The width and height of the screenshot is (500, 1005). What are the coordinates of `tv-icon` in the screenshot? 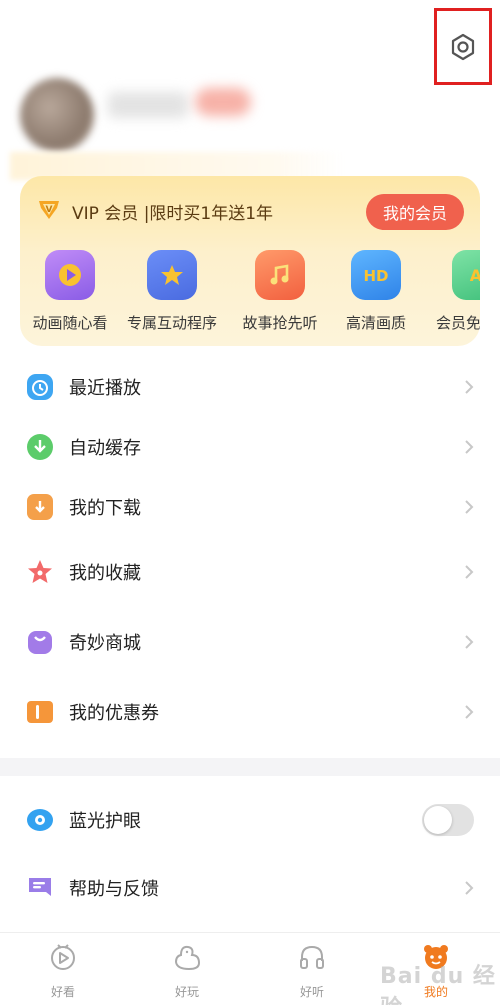 It's located at (63, 957).